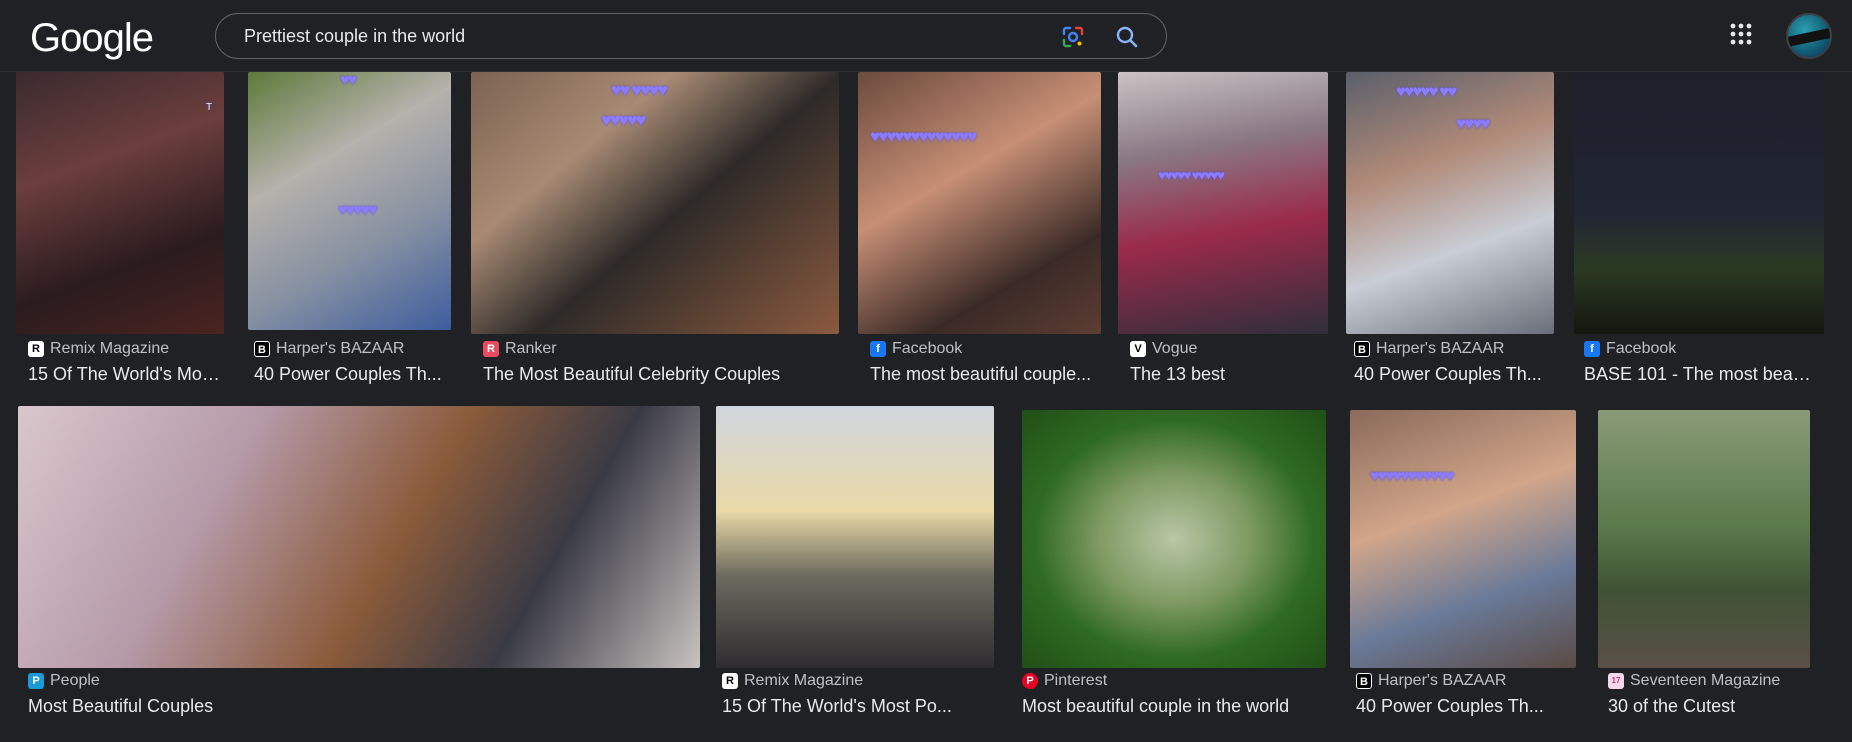 Image resolution: width=1852 pixels, height=742 pixels. What do you see at coordinates (1705, 680) in the screenshot?
I see `source-name: Seventeen Magazine` at bounding box center [1705, 680].